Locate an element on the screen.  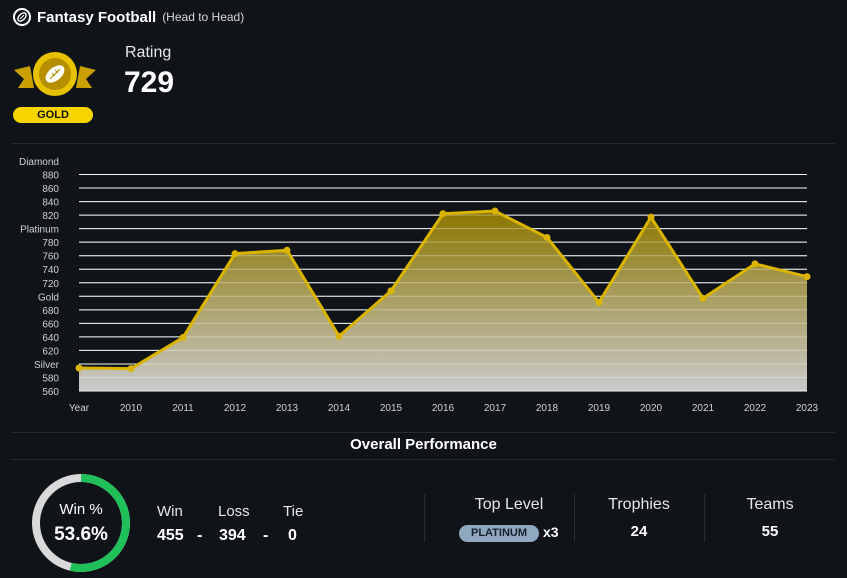
y-tick-label: 820 is located at coordinates (50, 216).